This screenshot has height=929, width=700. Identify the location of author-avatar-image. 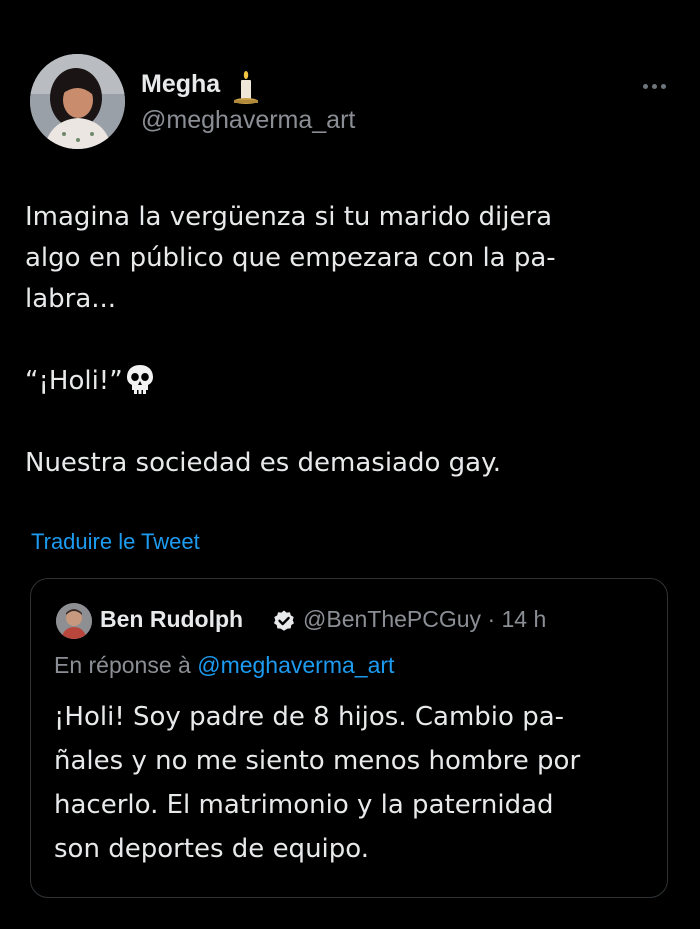
(77, 101).